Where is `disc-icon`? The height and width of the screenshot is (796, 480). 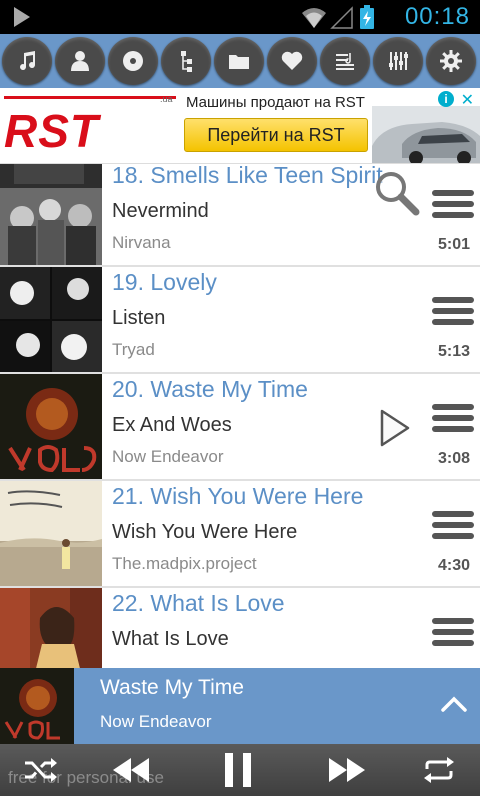
disc-icon is located at coordinates (133, 61).